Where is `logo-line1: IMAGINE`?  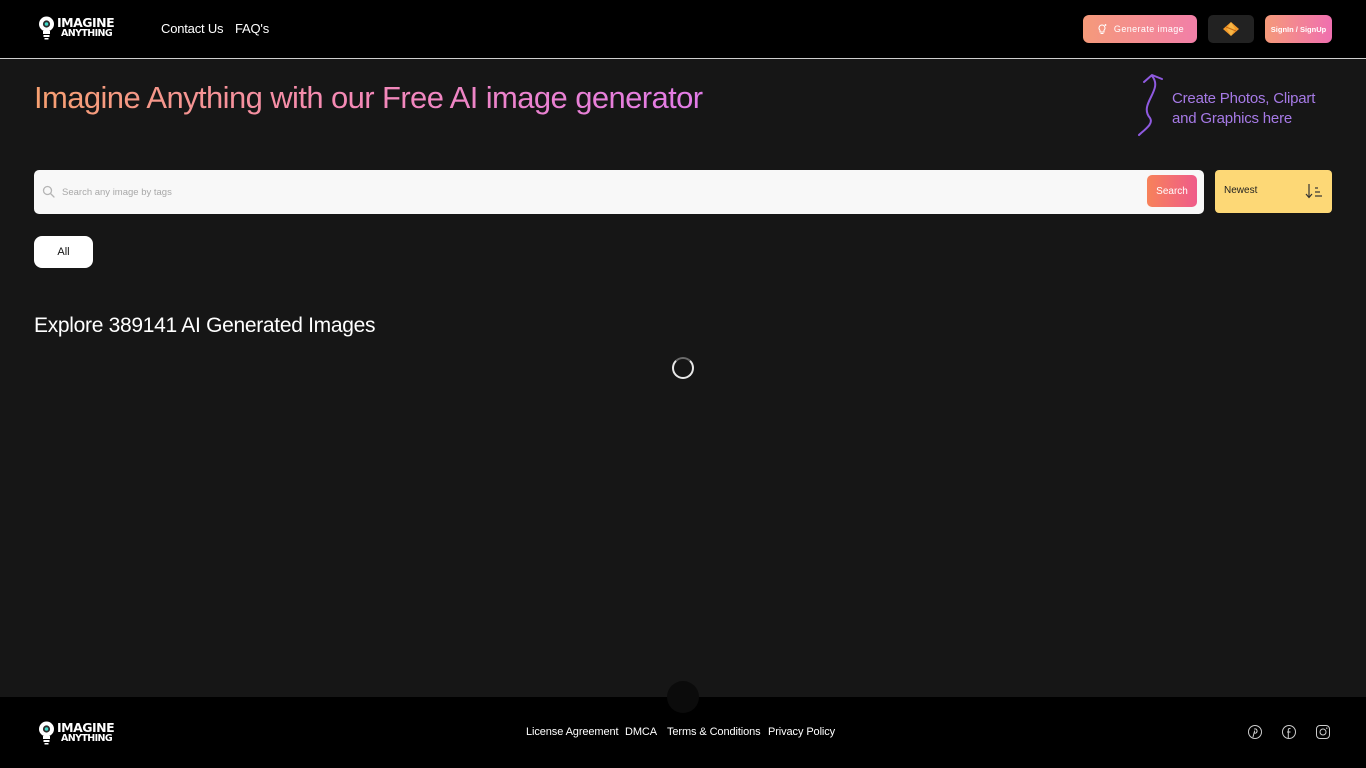 logo-line1: IMAGINE is located at coordinates (86, 22).